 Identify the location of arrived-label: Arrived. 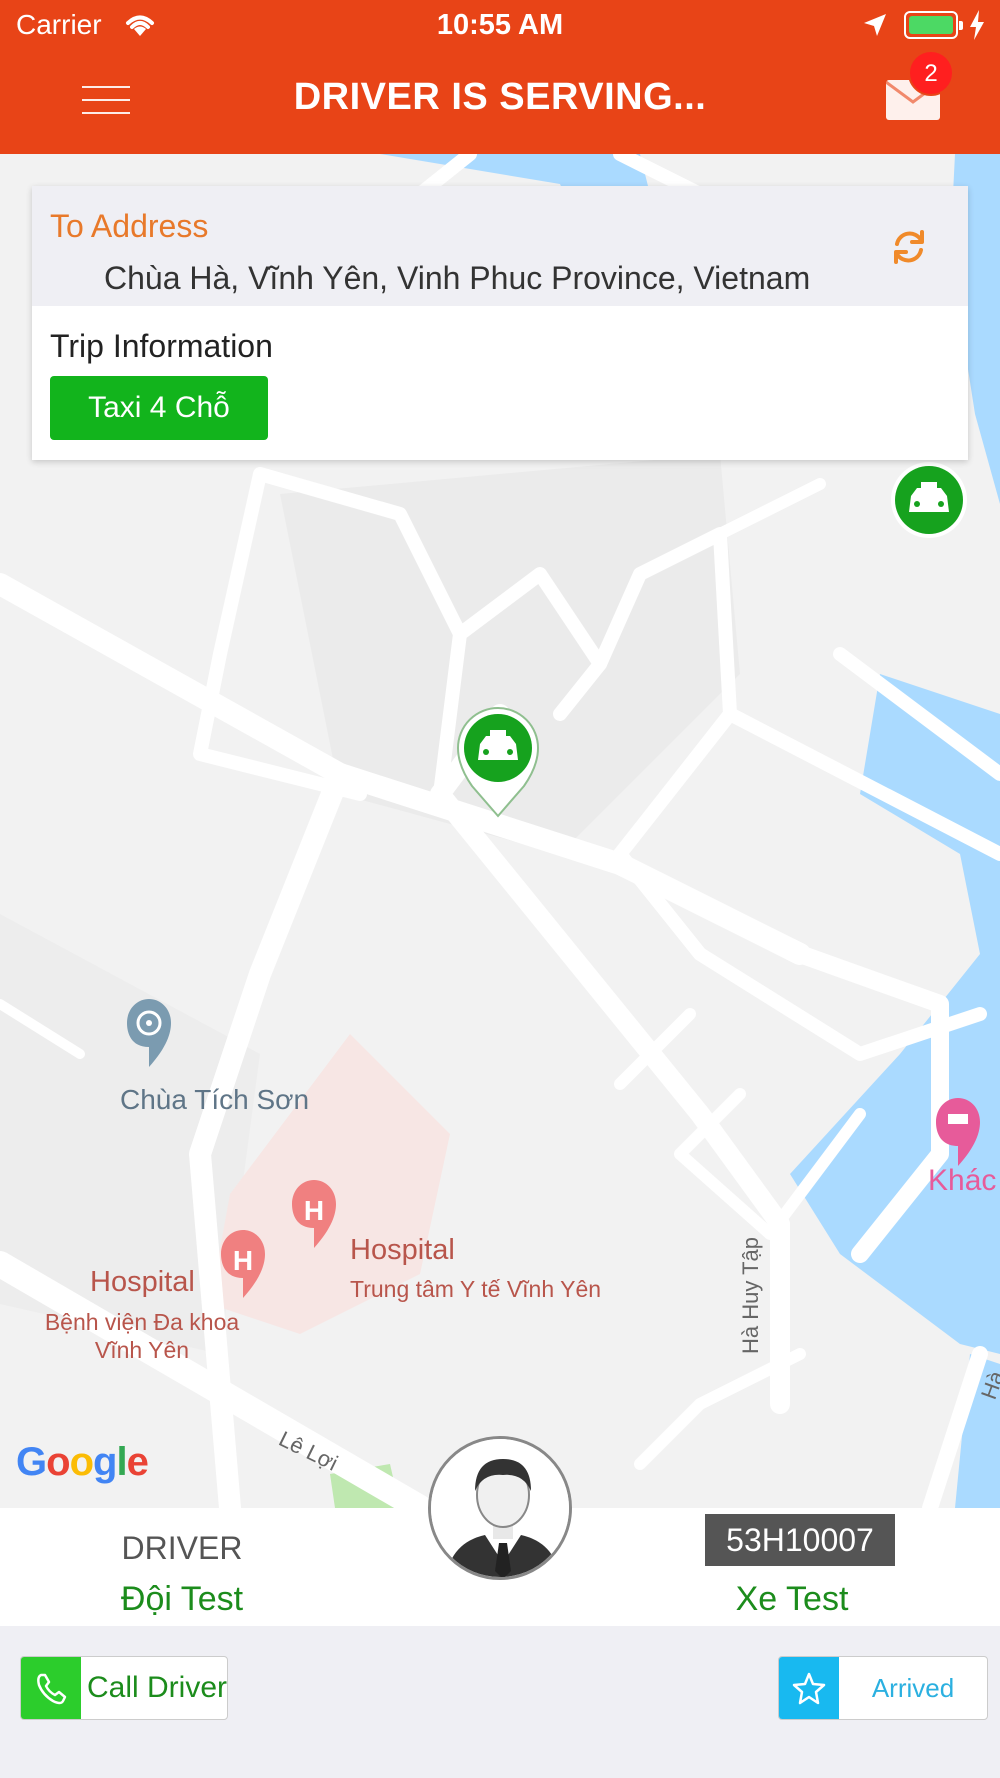
(913, 1688).